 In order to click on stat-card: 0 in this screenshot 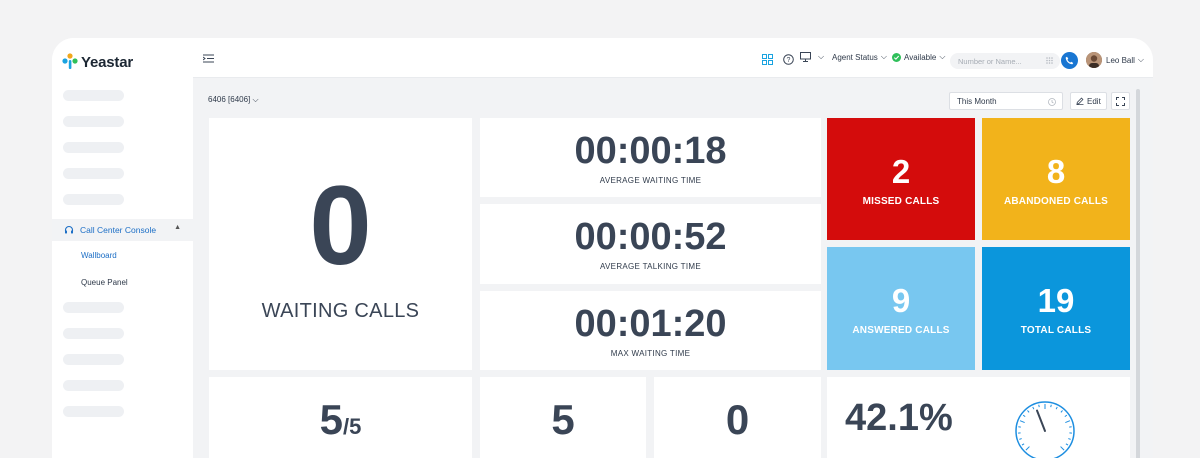, I will do `click(737, 417)`.